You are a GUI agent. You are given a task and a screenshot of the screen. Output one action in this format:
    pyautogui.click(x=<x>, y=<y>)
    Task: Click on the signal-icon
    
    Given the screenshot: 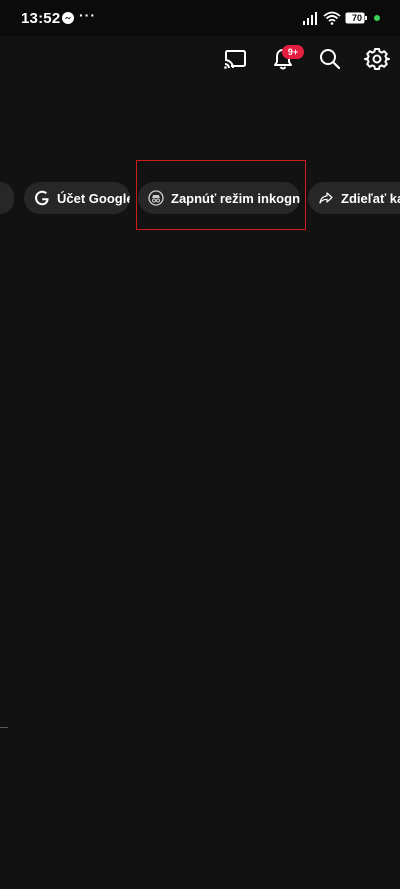 What is the action you would take?
    pyautogui.click(x=310, y=18)
    